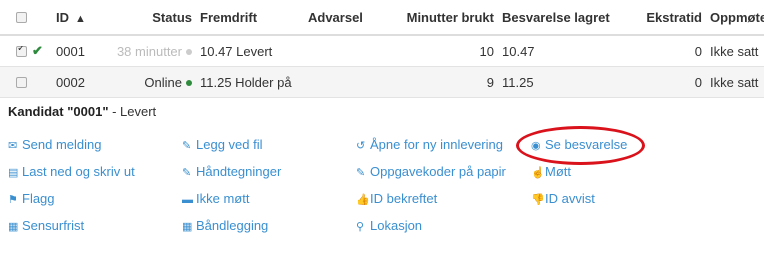 The image size is (764, 262). Describe the element at coordinates (361, 146) in the screenshot. I see `undo-icon: ↺` at that location.